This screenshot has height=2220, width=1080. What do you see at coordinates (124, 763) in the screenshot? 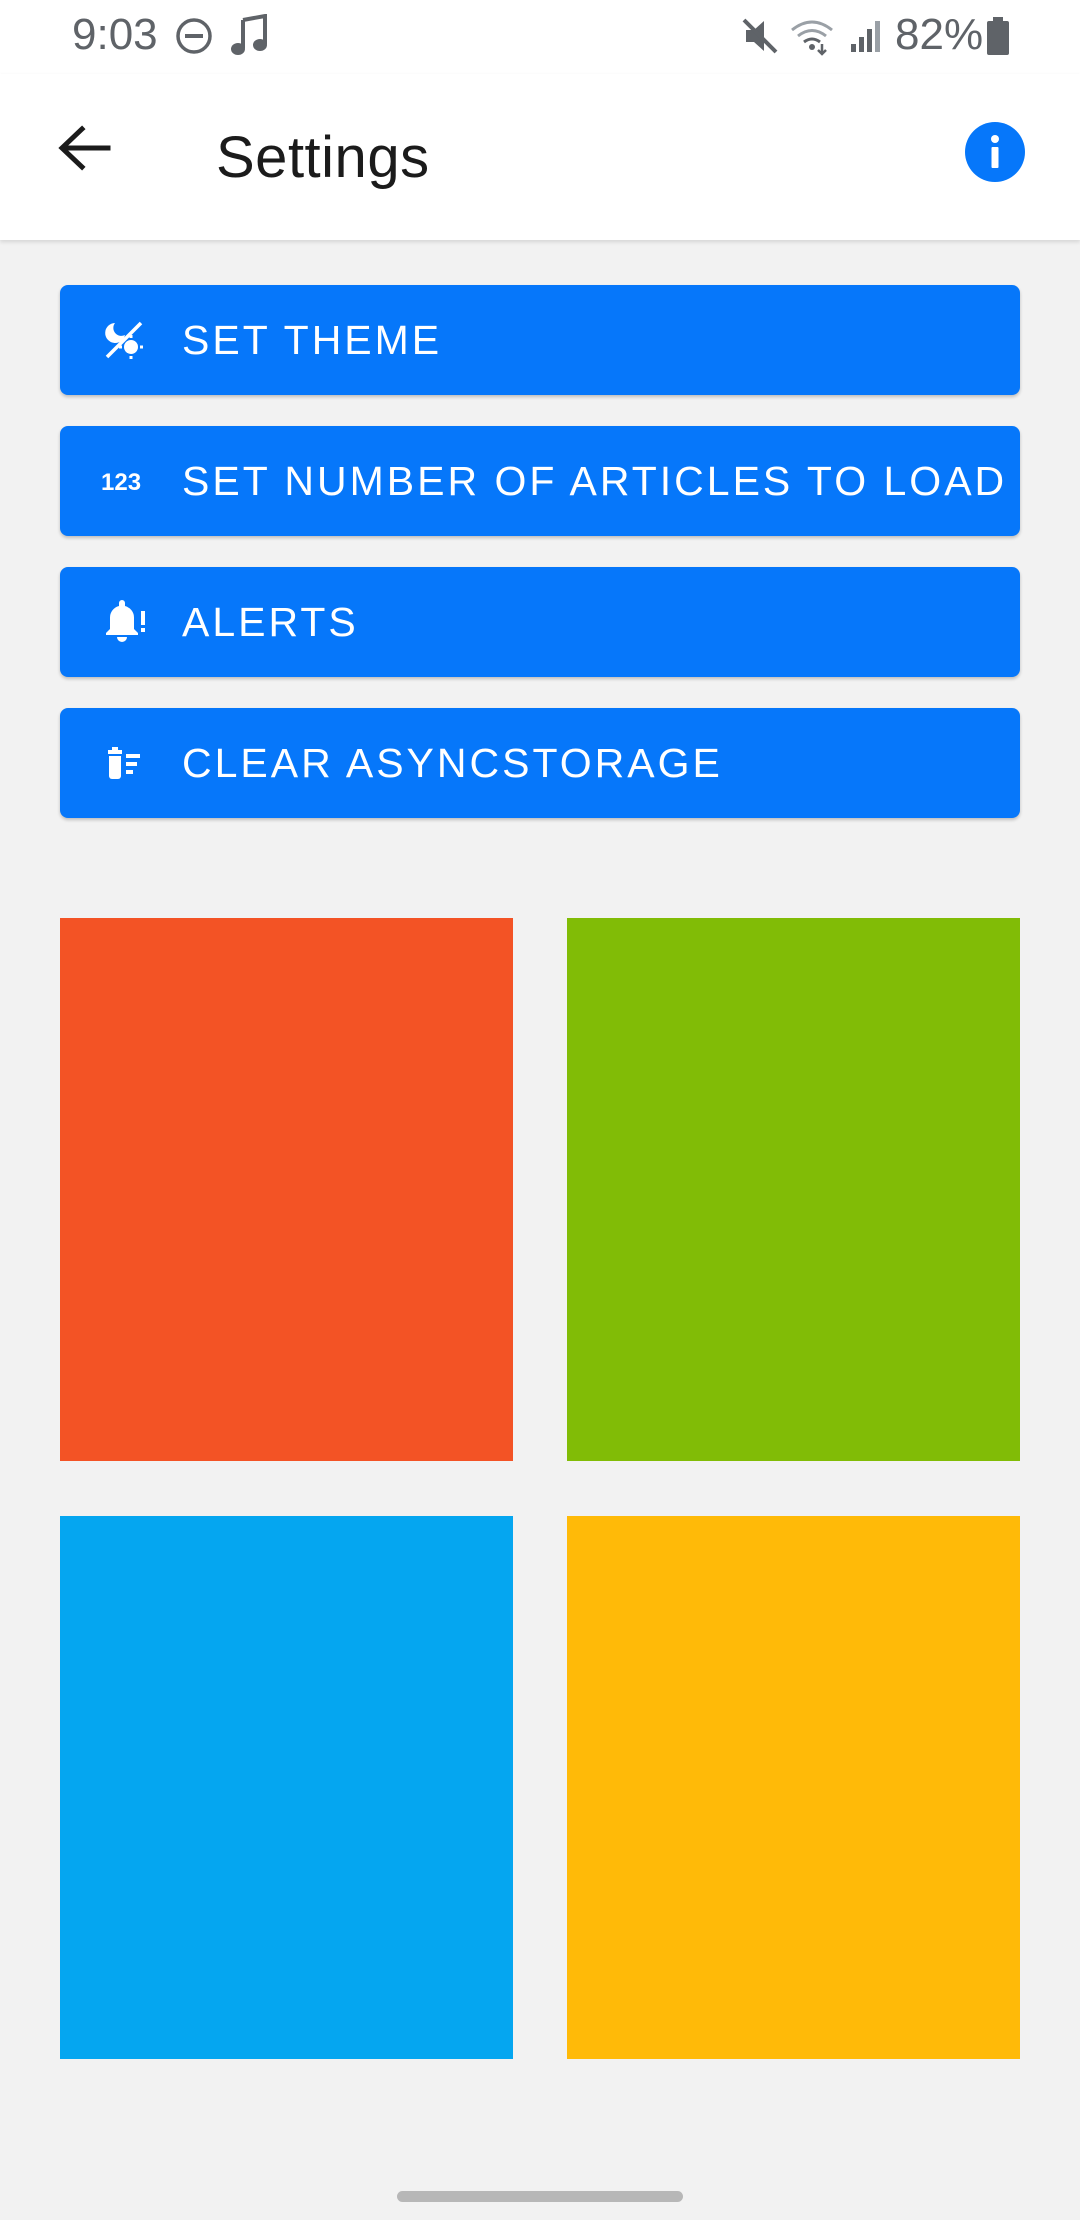
I see `delete-sweep-icon` at bounding box center [124, 763].